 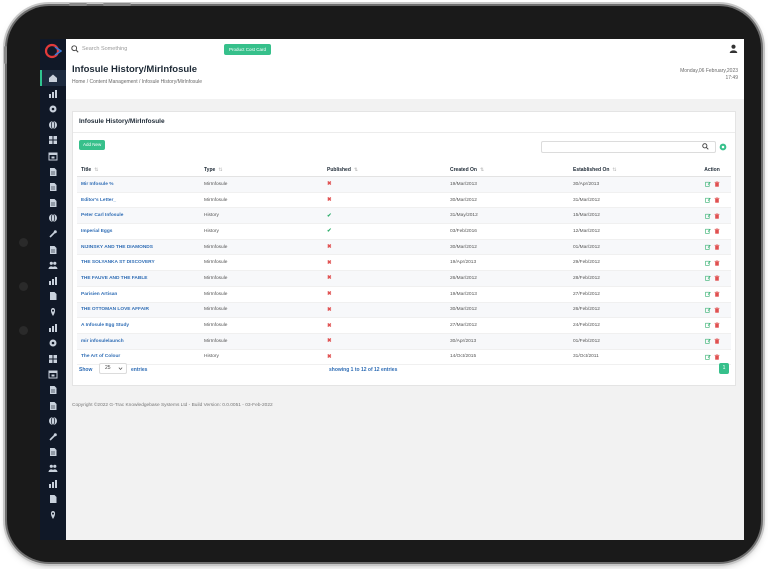 What do you see at coordinates (628, 147) in the screenshot?
I see `table-filter-input` at bounding box center [628, 147].